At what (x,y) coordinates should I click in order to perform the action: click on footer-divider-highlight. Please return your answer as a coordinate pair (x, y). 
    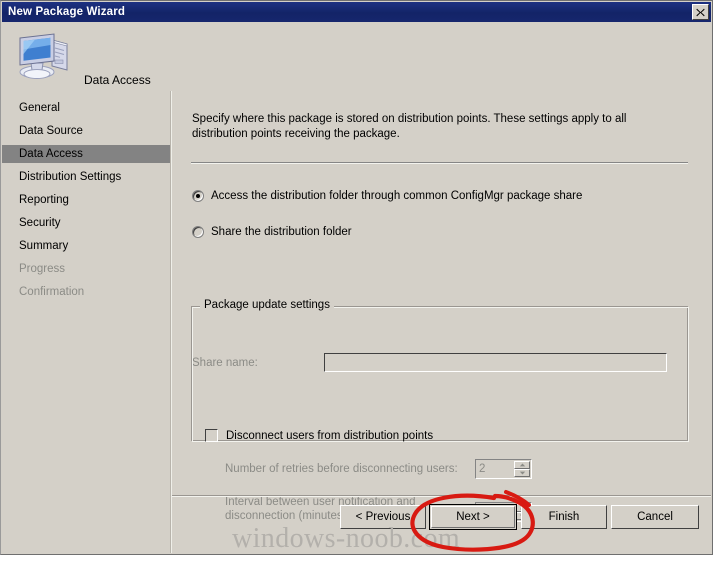
    Looking at the image, I should click on (441, 496).